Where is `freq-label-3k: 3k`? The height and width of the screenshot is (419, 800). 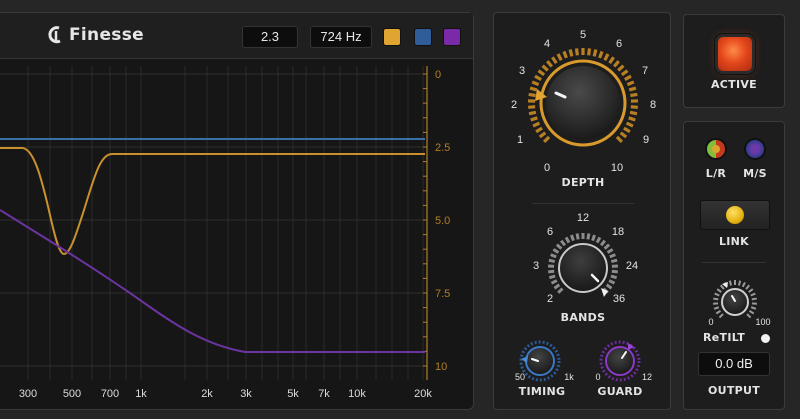 freq-label-3k: 3k is located at coordinates (246, 394).